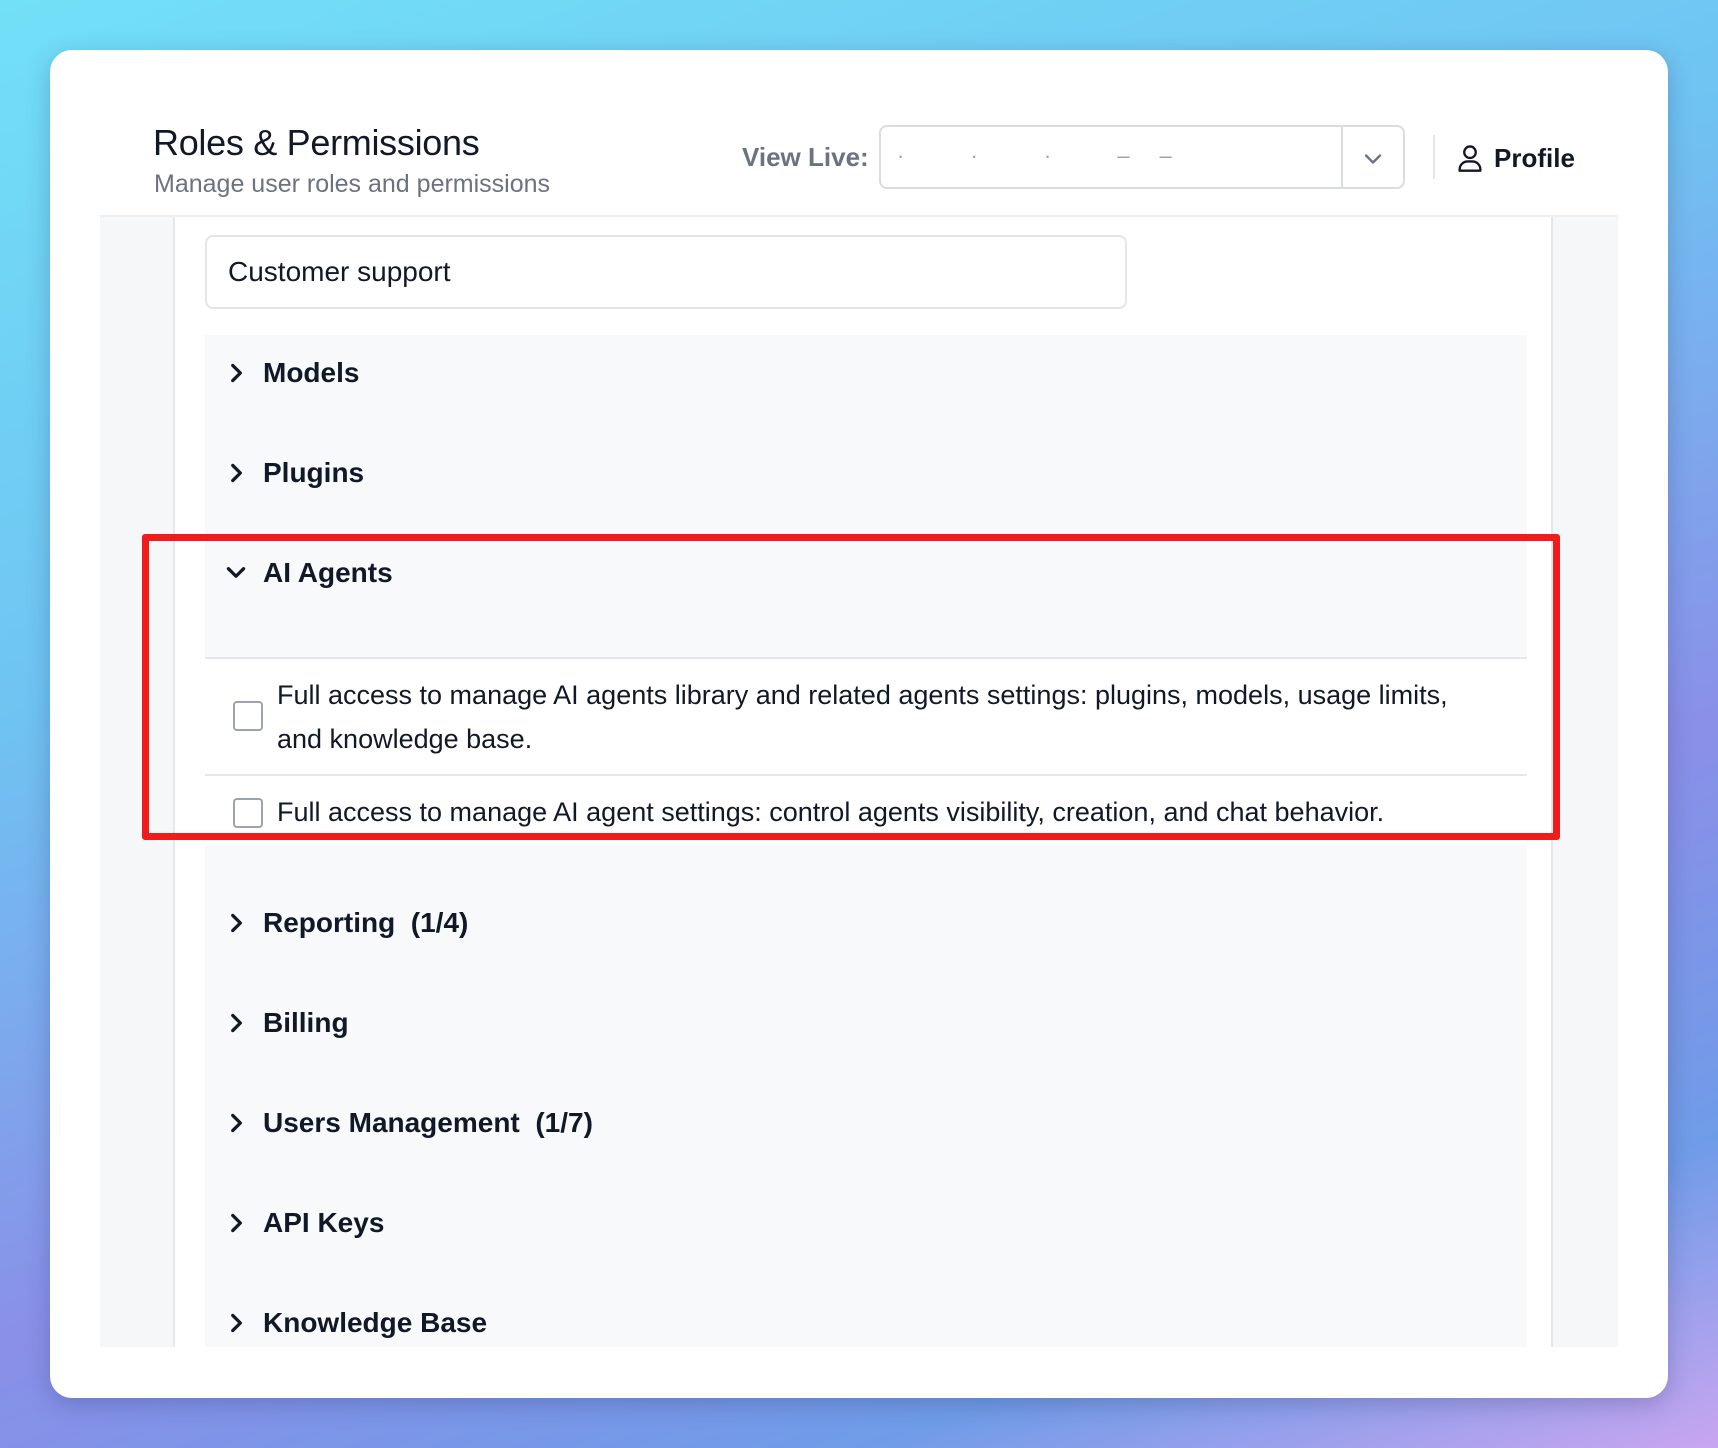 Image resolution: width=1718 pixels, height=1448 pixels. What do you see at coordinates (866, 775) in the screenshot?
I see `permission-divider` at bounding box center [866, 775].